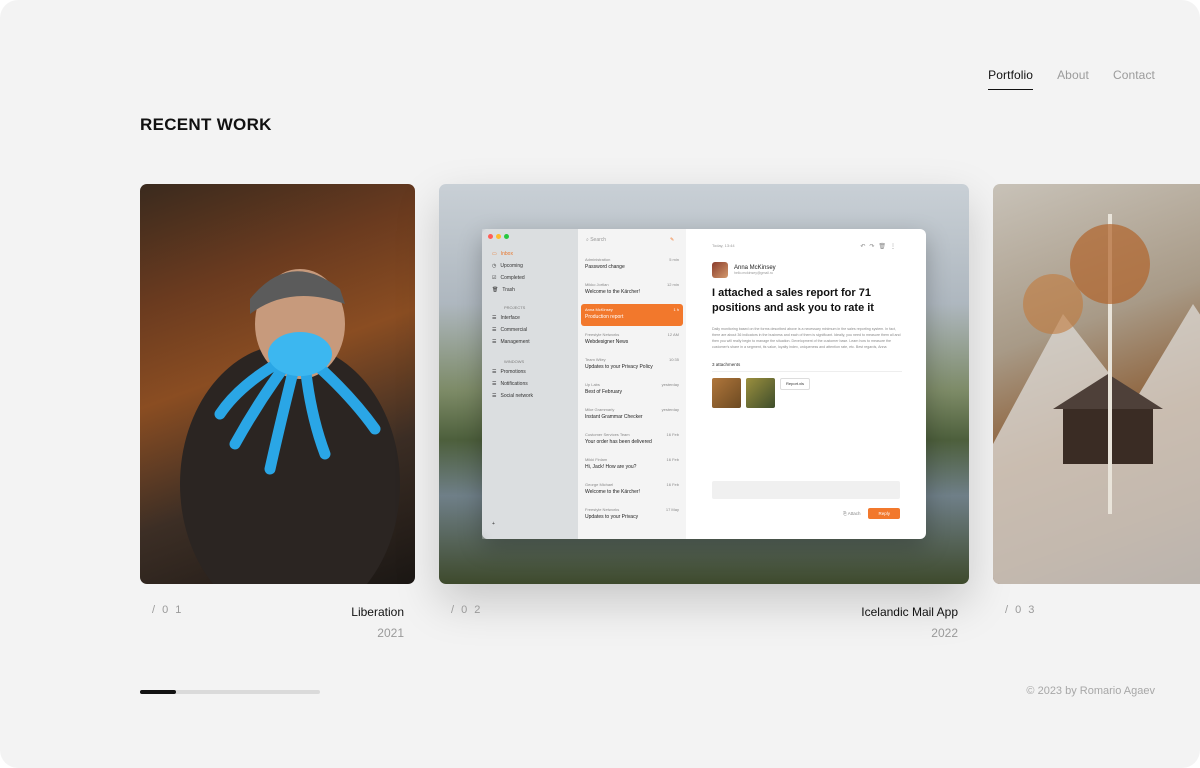 The image size is (1200, 768). What do you see at coordinates (290, 426) in the screenshot?
I see `liberation-artwork` at bounding box center [290, 426].